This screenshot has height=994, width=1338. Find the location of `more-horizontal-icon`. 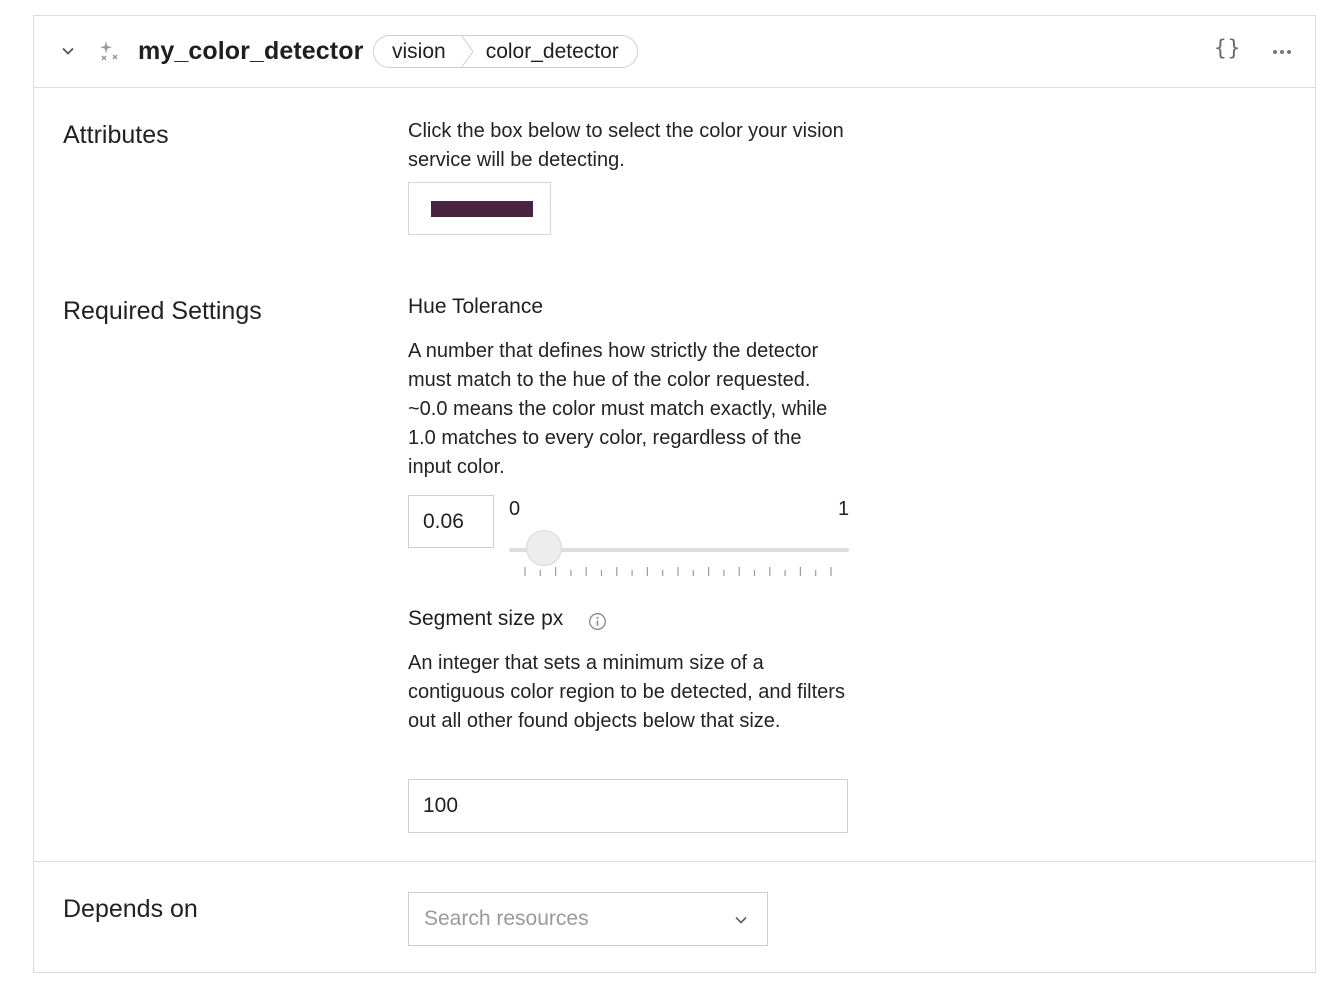

more-horizontal-icon is located at coordinates (1282, 52).